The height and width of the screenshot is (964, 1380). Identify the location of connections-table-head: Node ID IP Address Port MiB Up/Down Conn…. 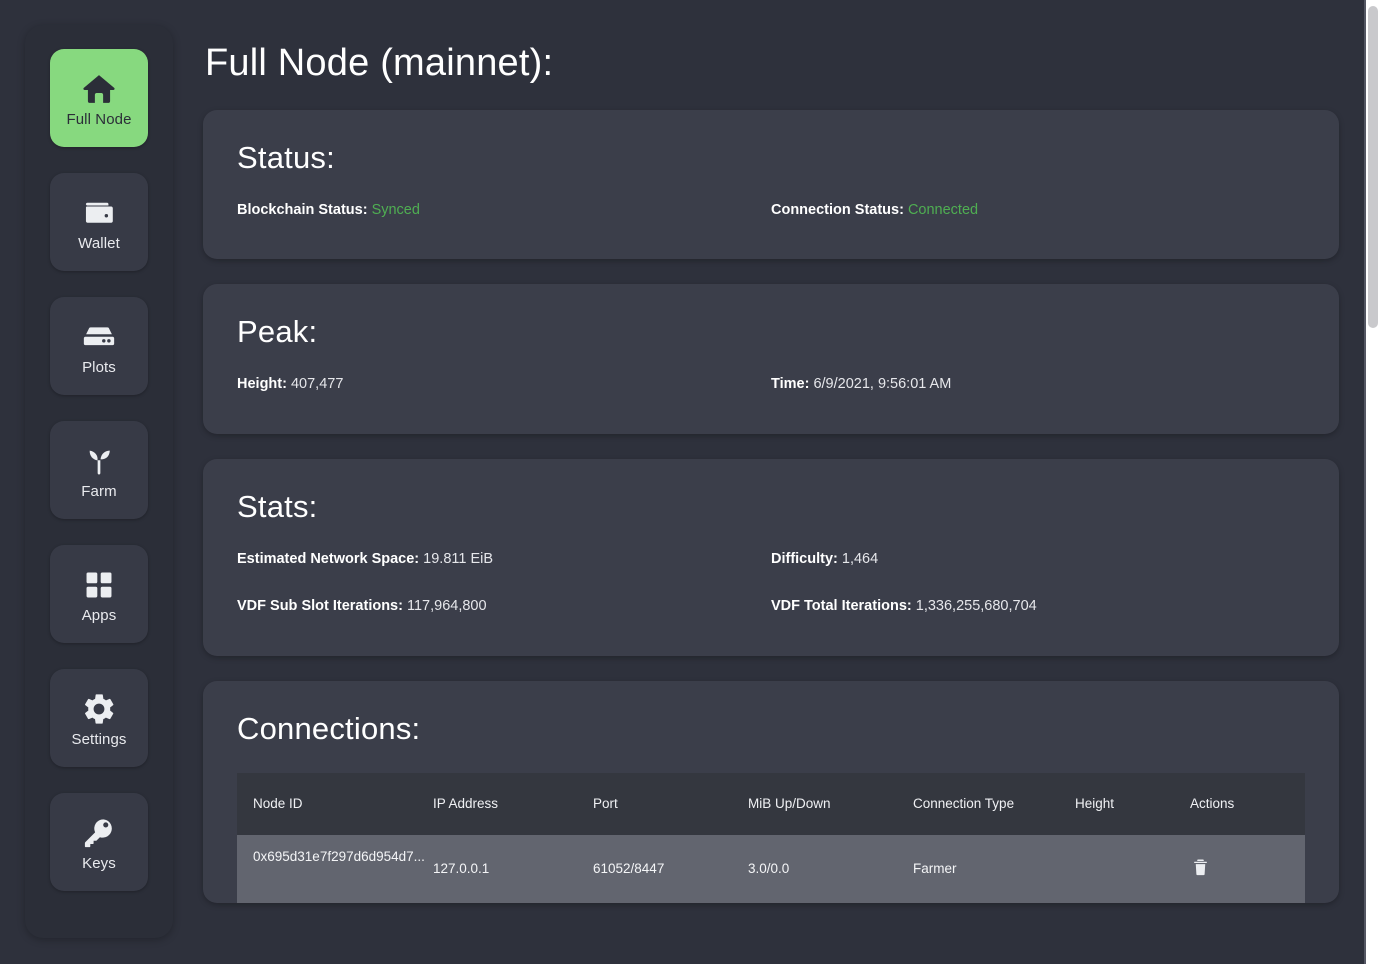
(771, 803).